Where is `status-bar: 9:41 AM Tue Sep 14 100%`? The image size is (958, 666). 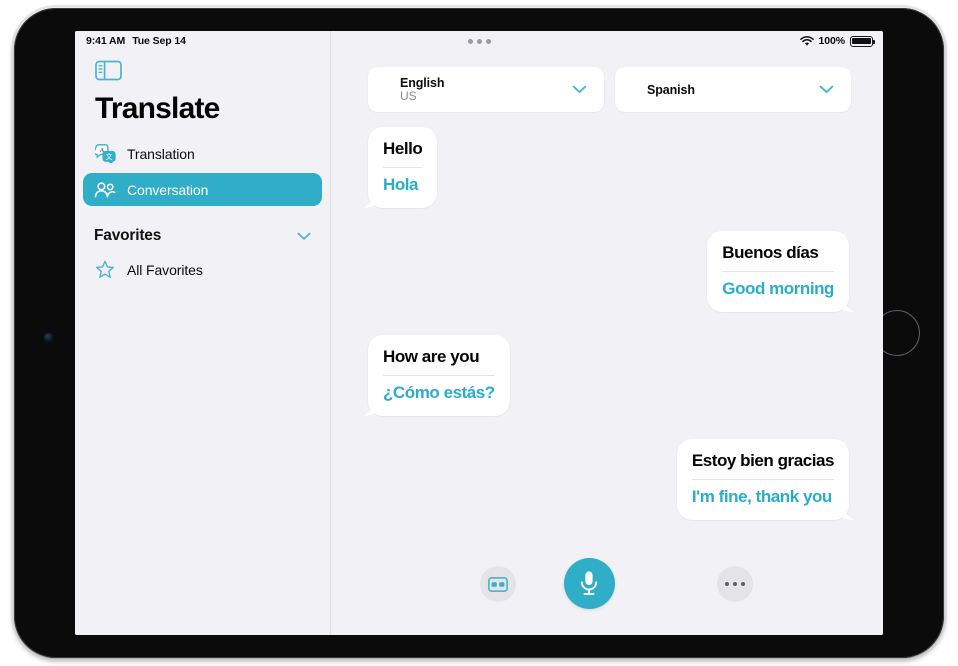 status-bar: 9:41 AM Tue Sep 14 100% is located at coordinates (479, 41).